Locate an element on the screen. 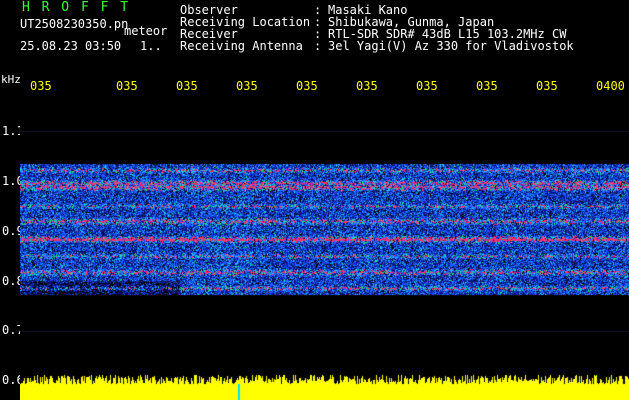  freq-unit-label: kHz is located at coordinates (11, 79).